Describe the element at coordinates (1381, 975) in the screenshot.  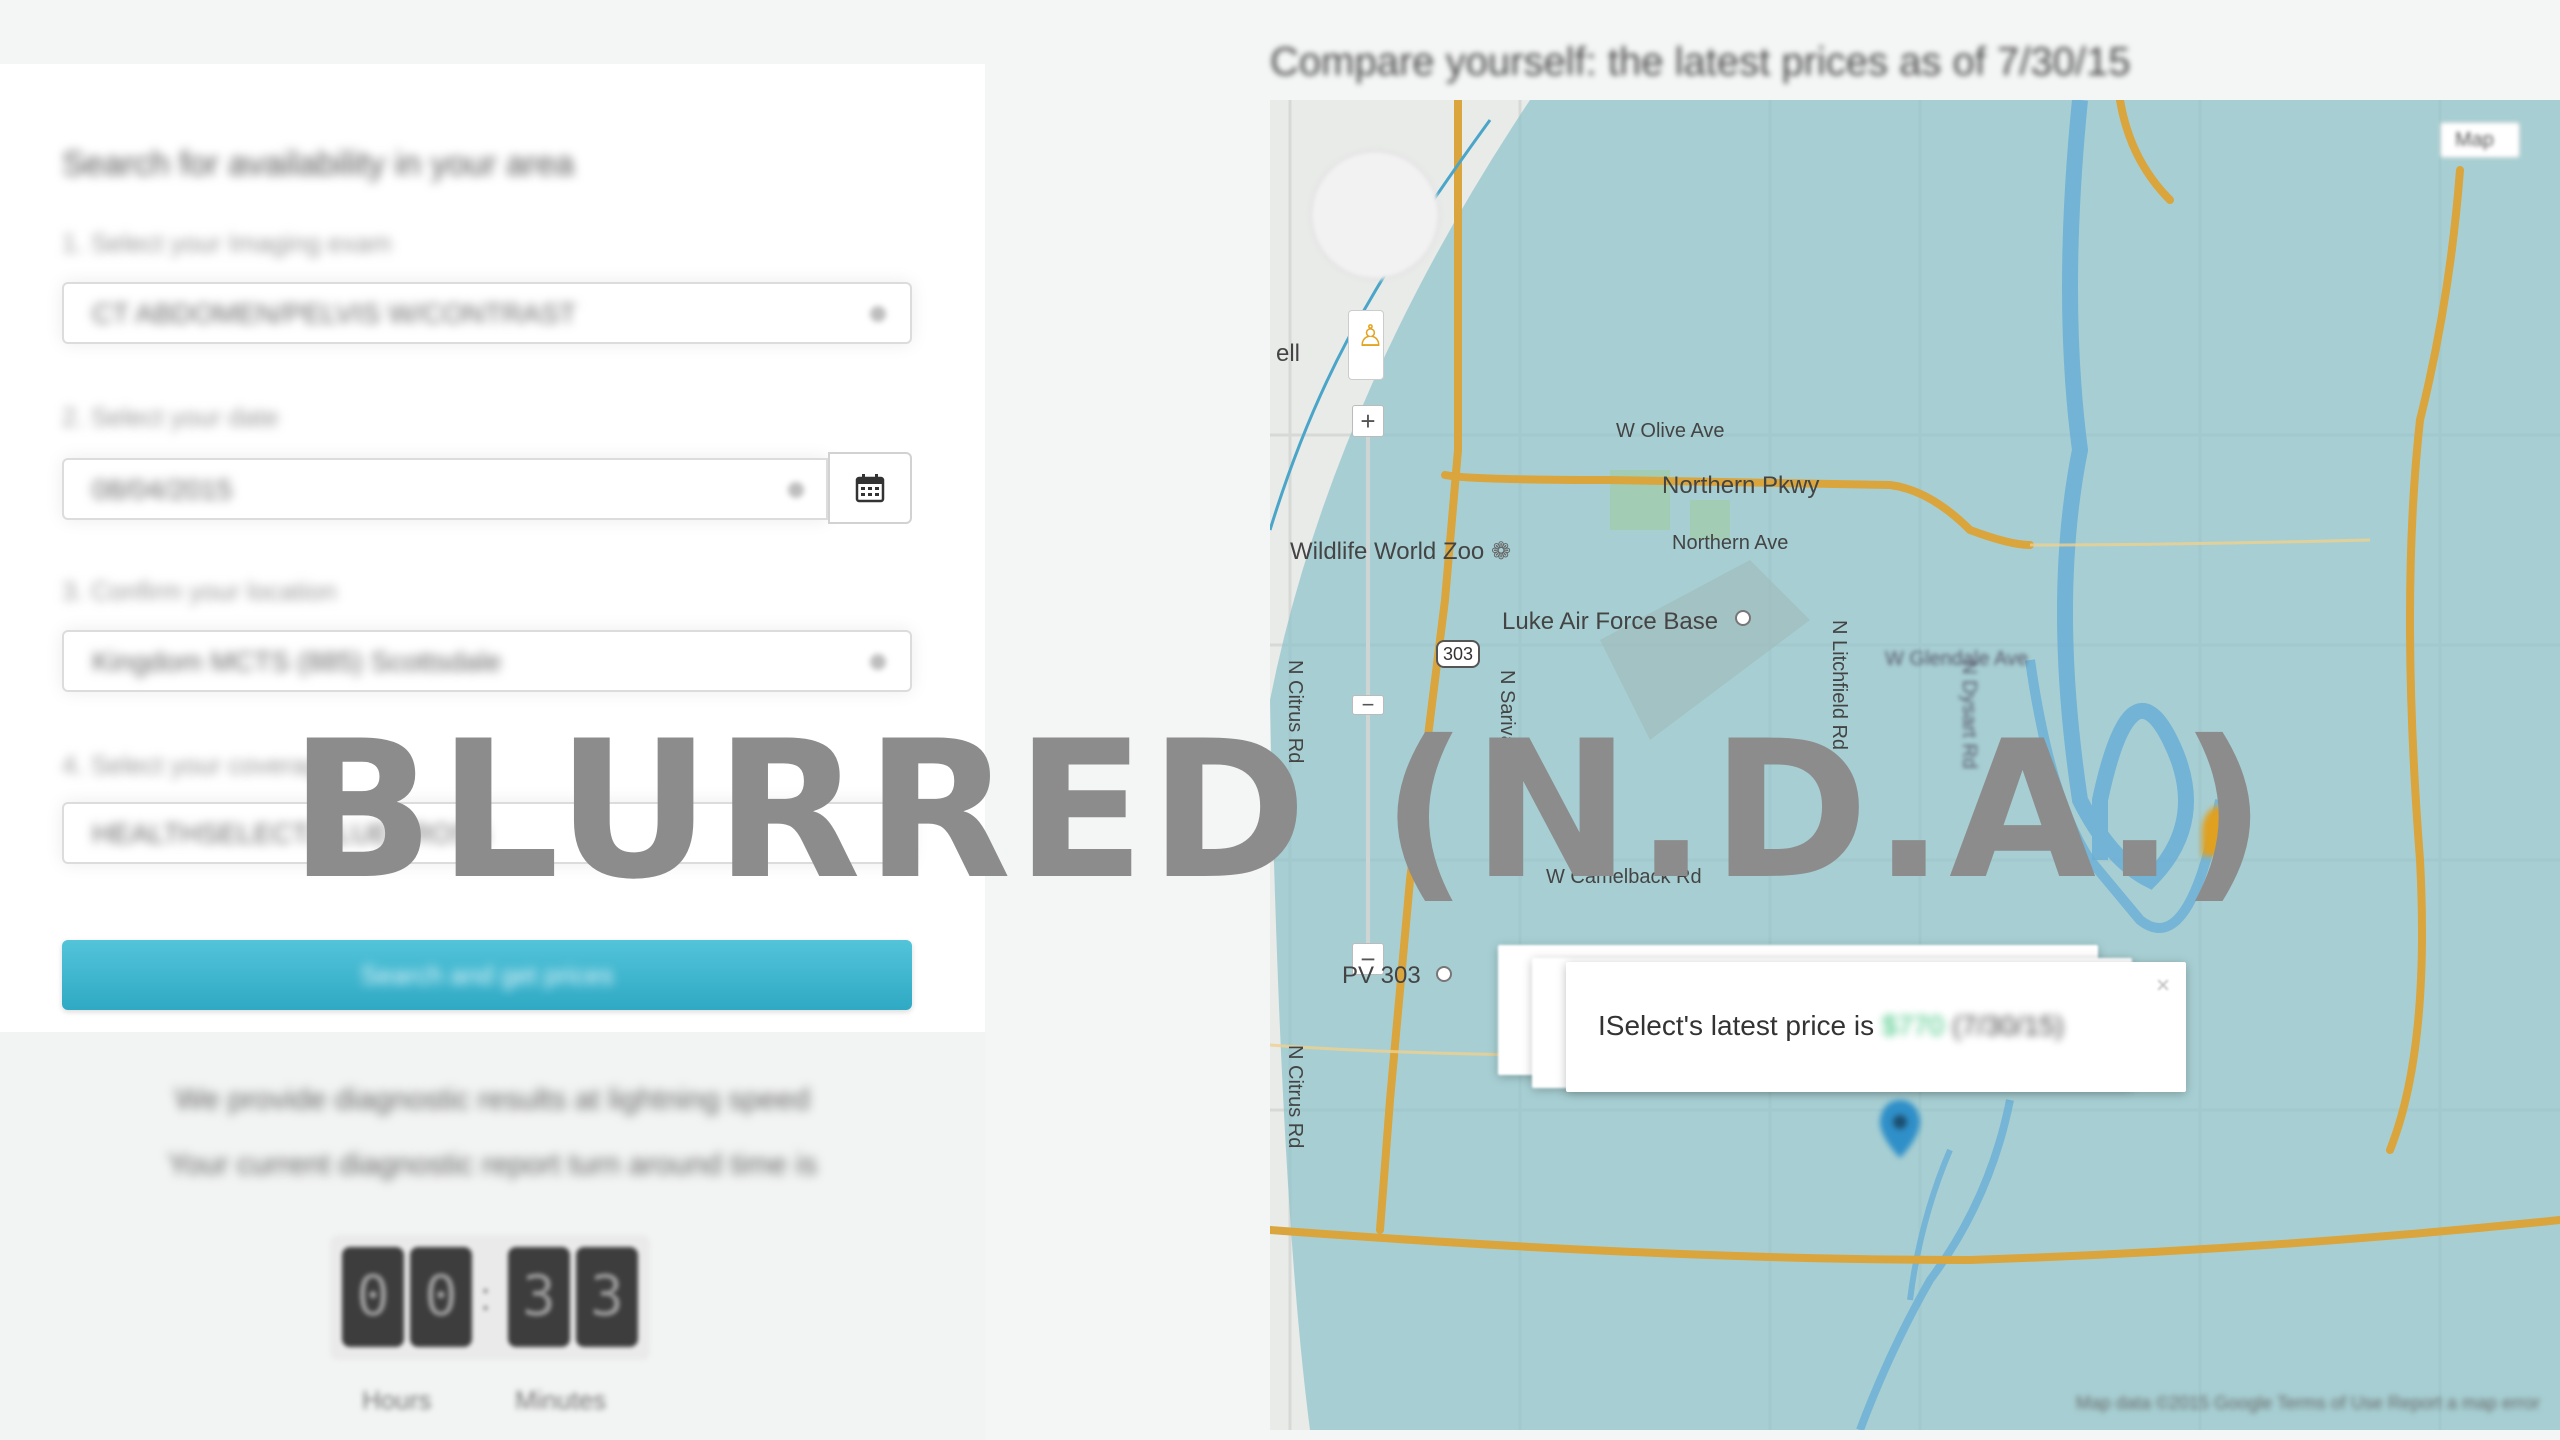
I see `map-label-pv303: PV 303` at that location.